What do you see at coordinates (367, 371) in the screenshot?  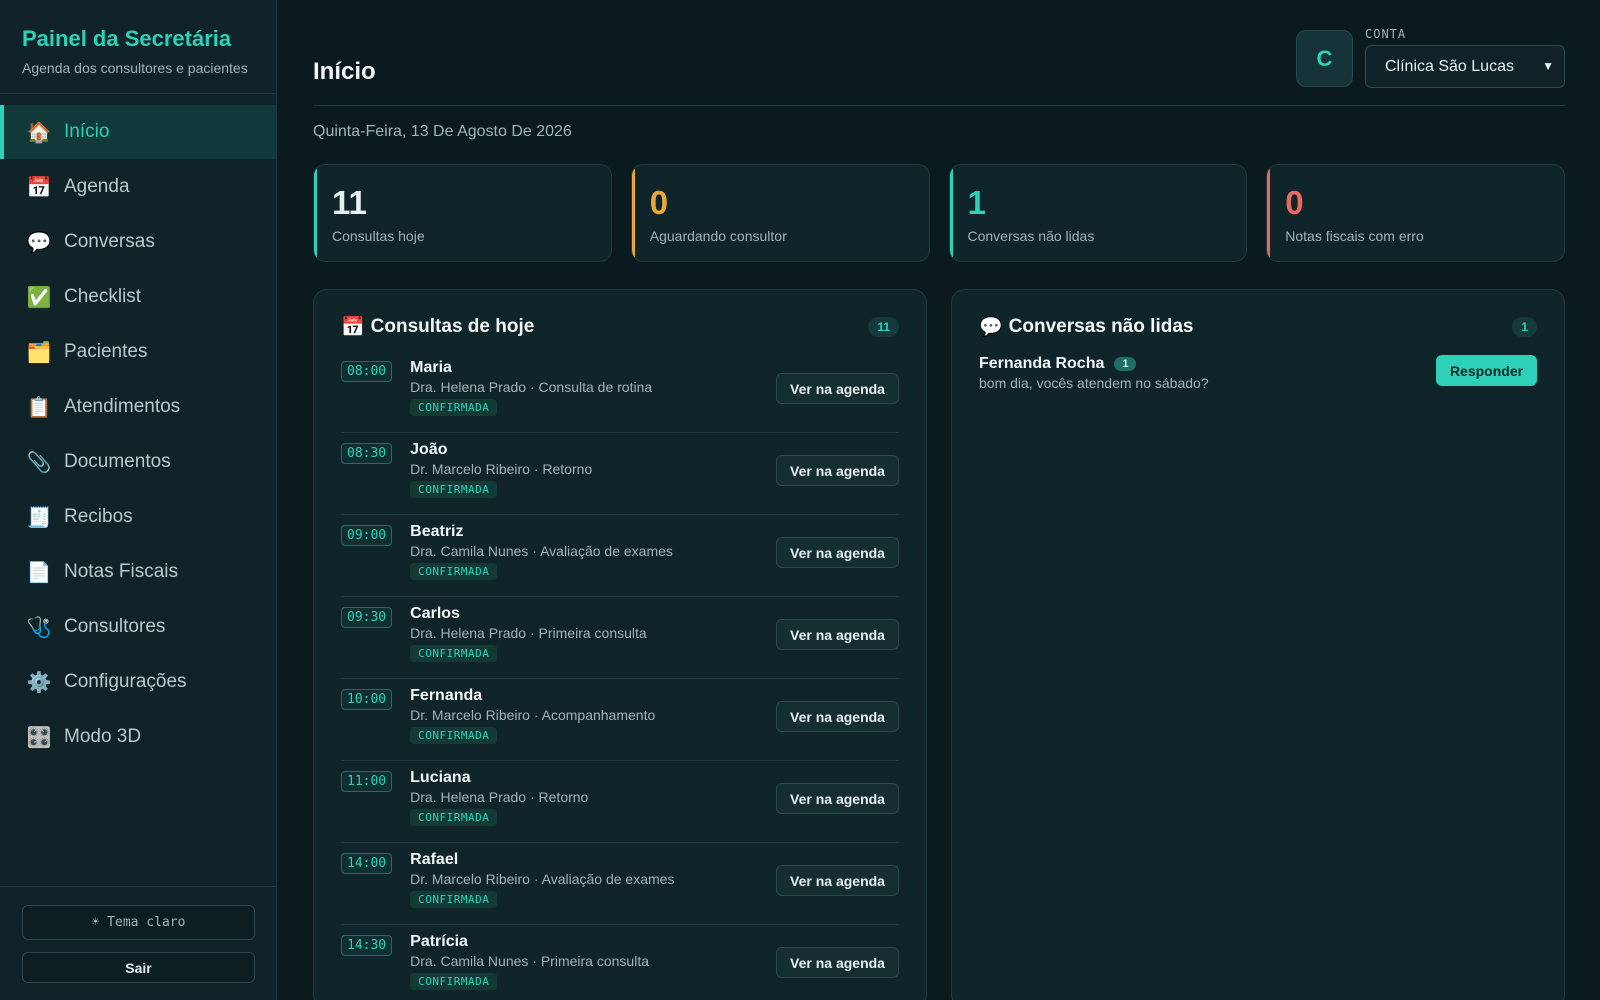 I see `appointment-time: 08:00` at bounding box center [367, 371].